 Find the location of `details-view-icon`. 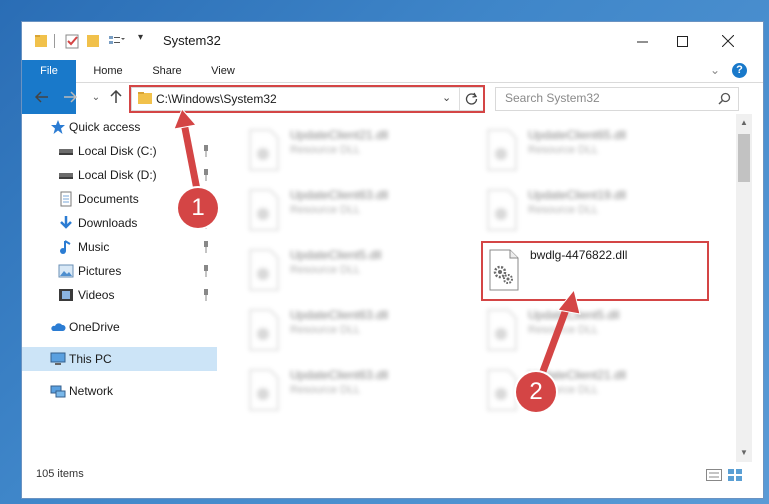

details-view-icon is located at coordinates (714, 475).